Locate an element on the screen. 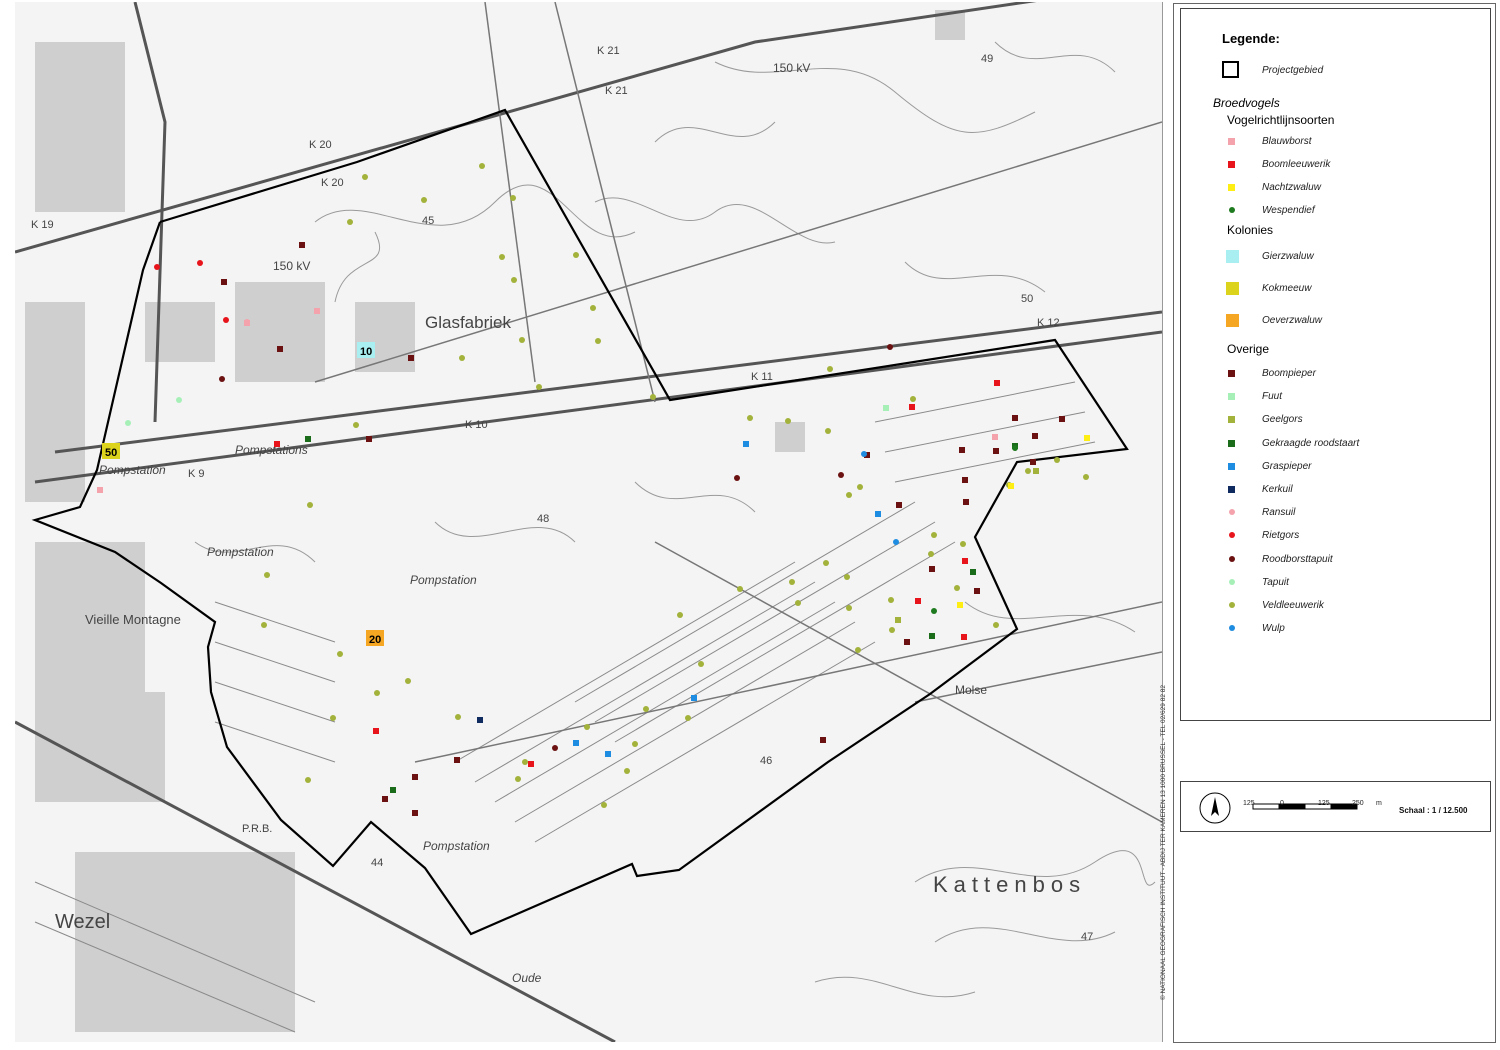 This screenshot has height=1050, width=1500. marker-kerkuil is located at coordinates (480, 720).